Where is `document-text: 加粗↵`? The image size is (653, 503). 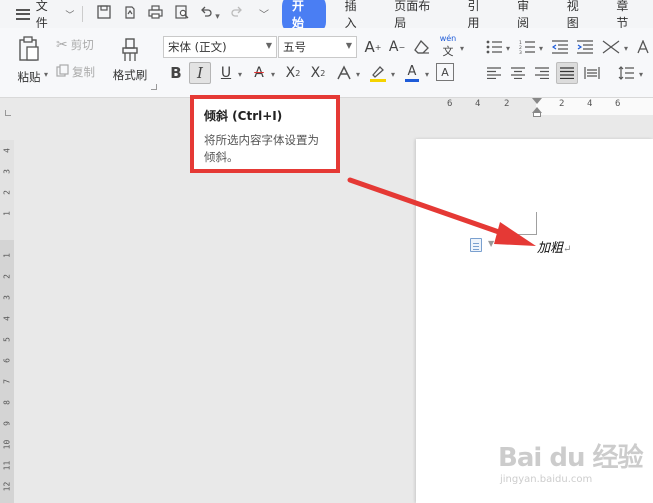
document-text: 加粗↵ is located at coordinates (554, 246).